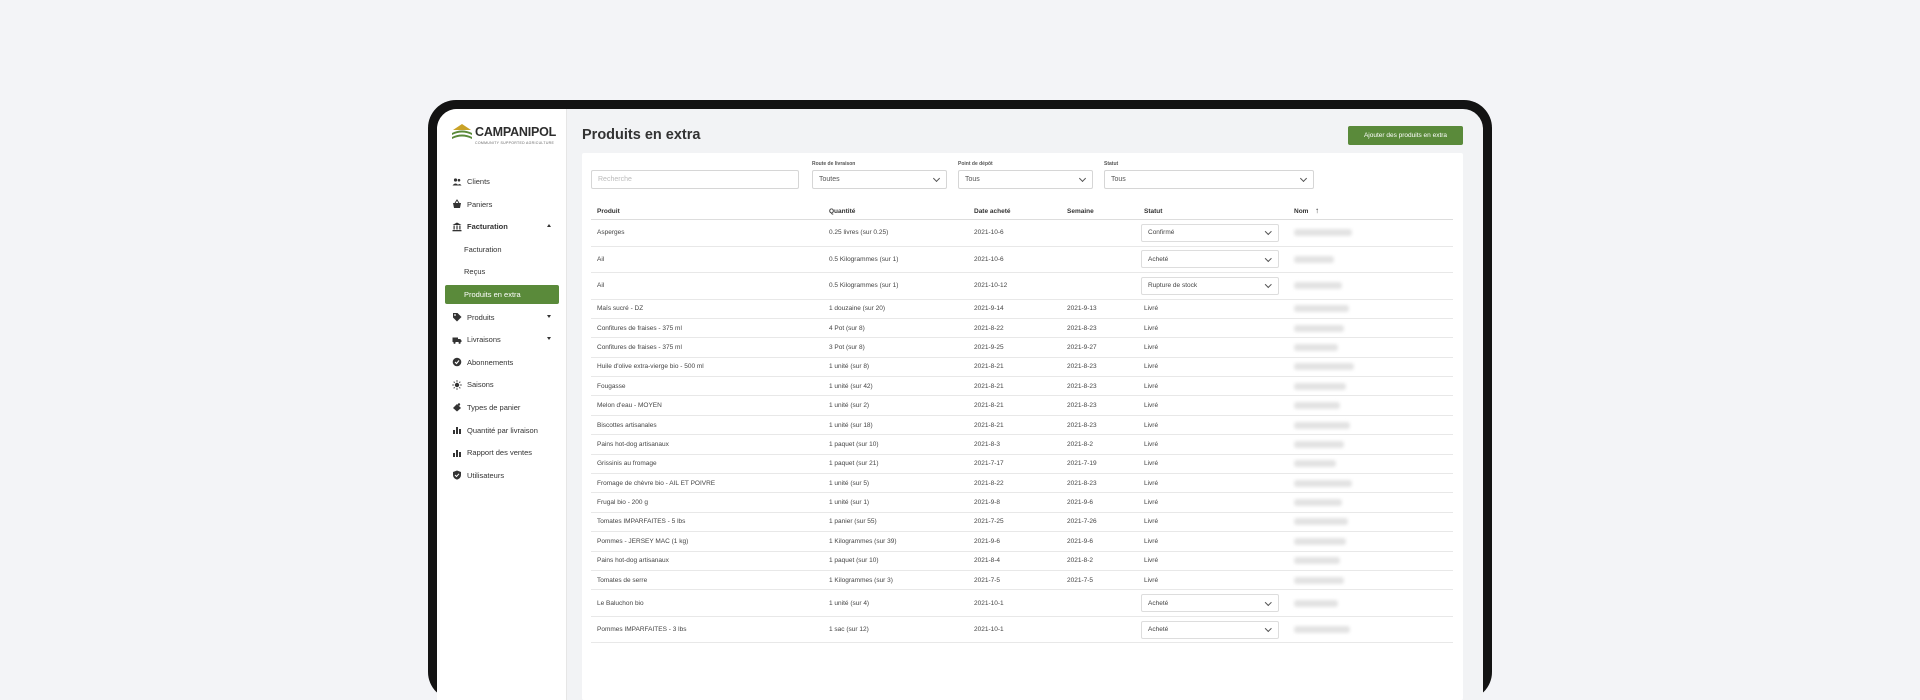 The image size is (1920, 700). What do you see at coordinates (502, 317) in the screenshot?
I see `sidebar-item-produits: Produits` at bounding box center [502, 317].